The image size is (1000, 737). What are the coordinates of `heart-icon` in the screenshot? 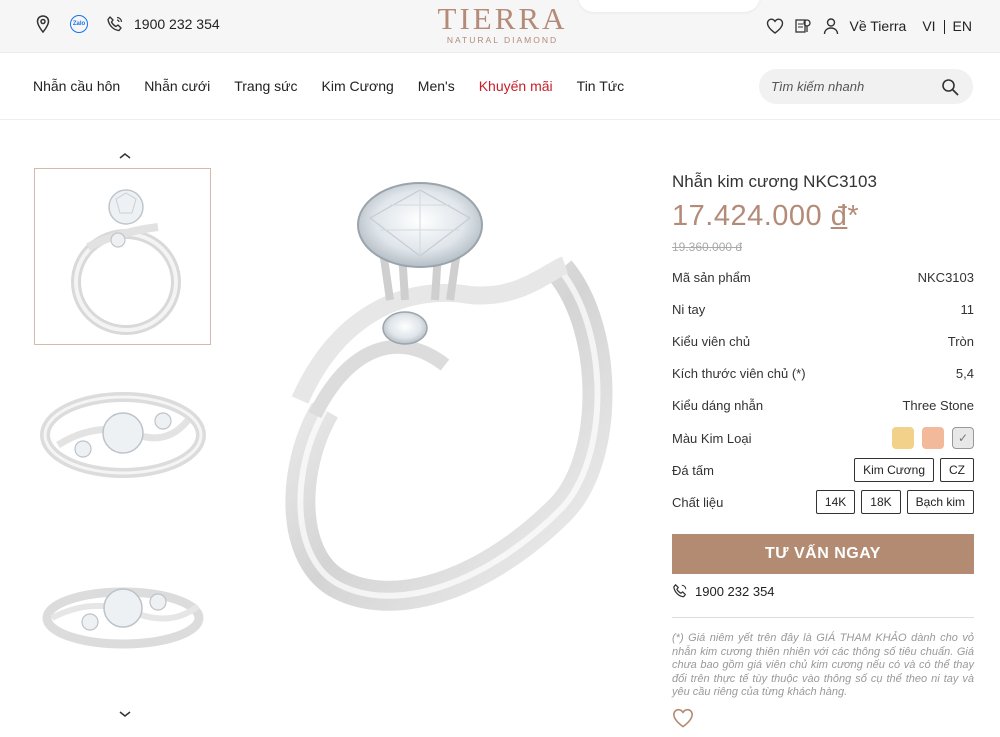 It's located at (775, 26).